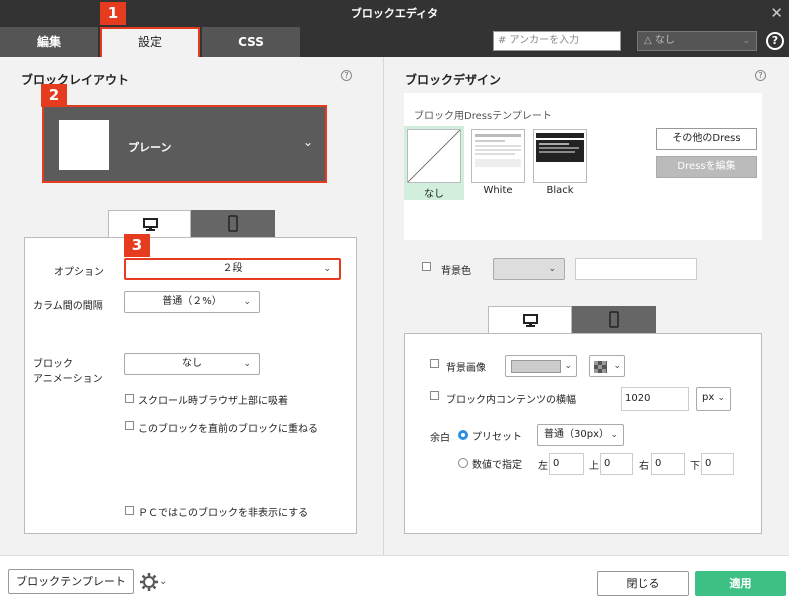 Image resolution: width=789 pixels, height=598 pixels. Describe the element at coordinates (228, 429) in the screenshot. I see `overlap-label: このブロックを直前のブロックに重ねる` at that location.